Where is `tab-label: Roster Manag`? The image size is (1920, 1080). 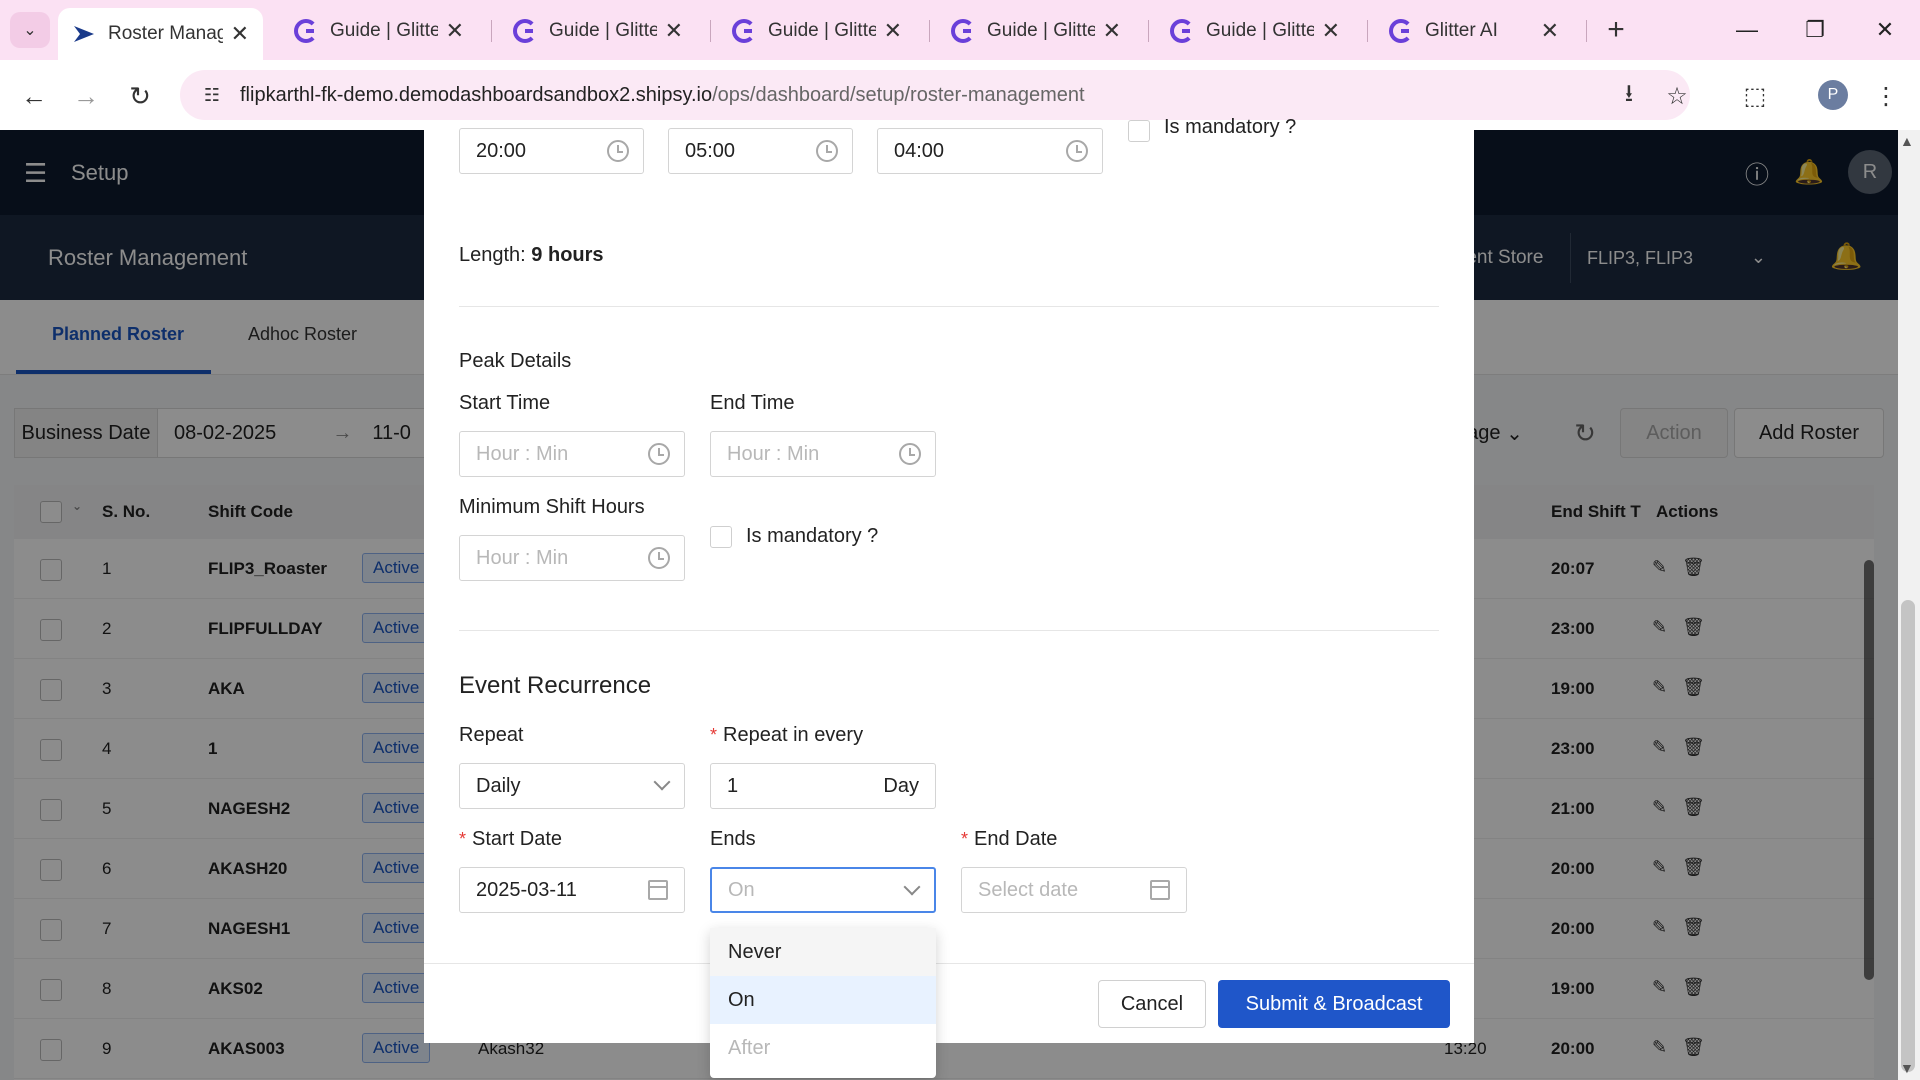
tab-label: Roster Manag is located at coordinates (165, 33).